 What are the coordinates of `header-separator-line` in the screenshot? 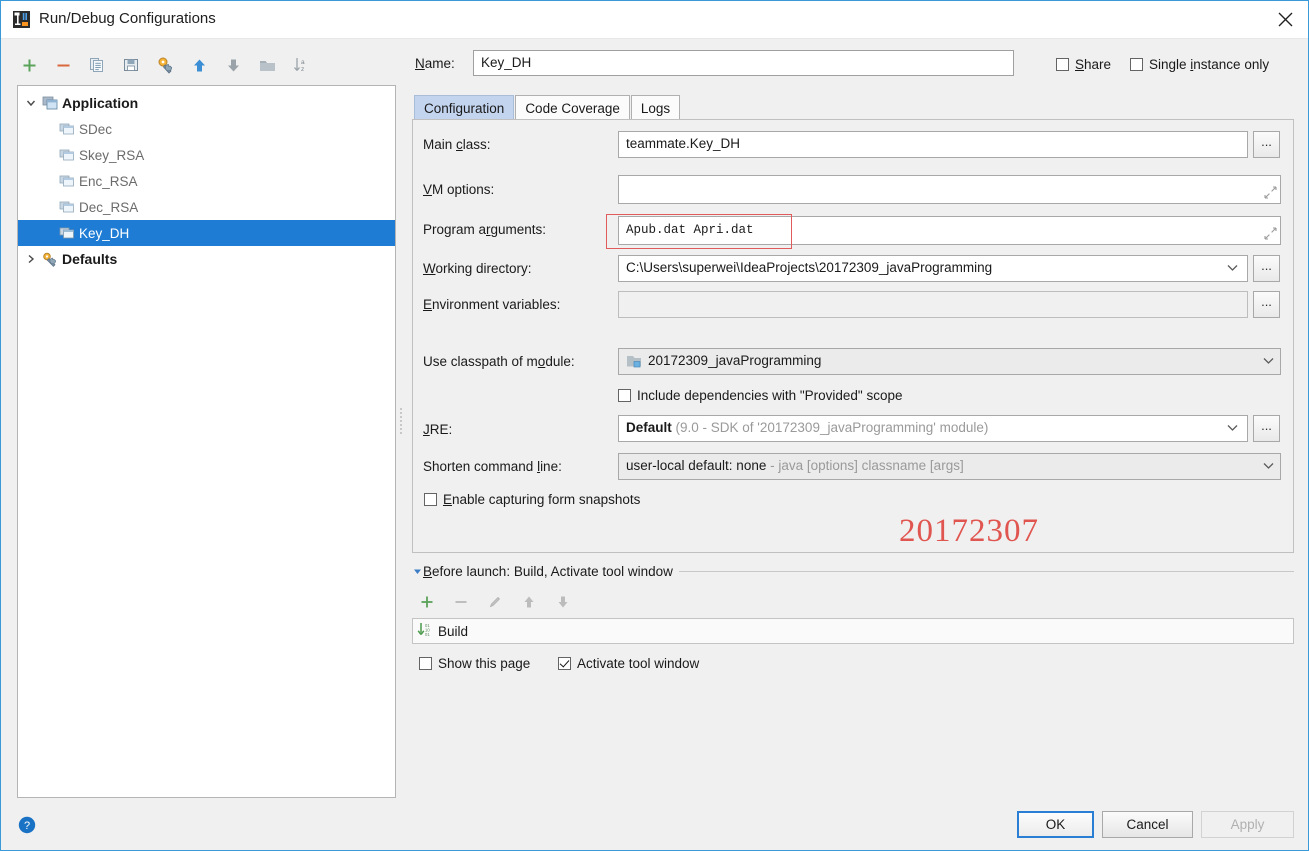 It's located at (986, 571).